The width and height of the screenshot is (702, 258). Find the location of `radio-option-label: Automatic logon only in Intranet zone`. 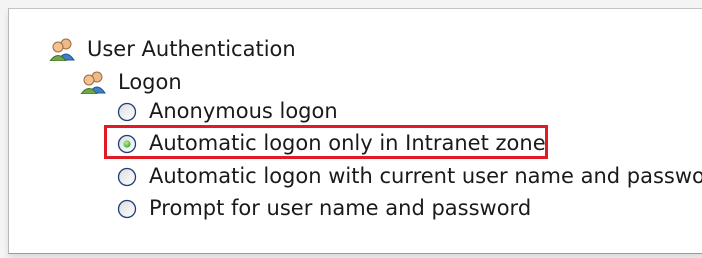

radio-option-label: Automatic logon only in Intranet zone is located at coordinates (347, 143).